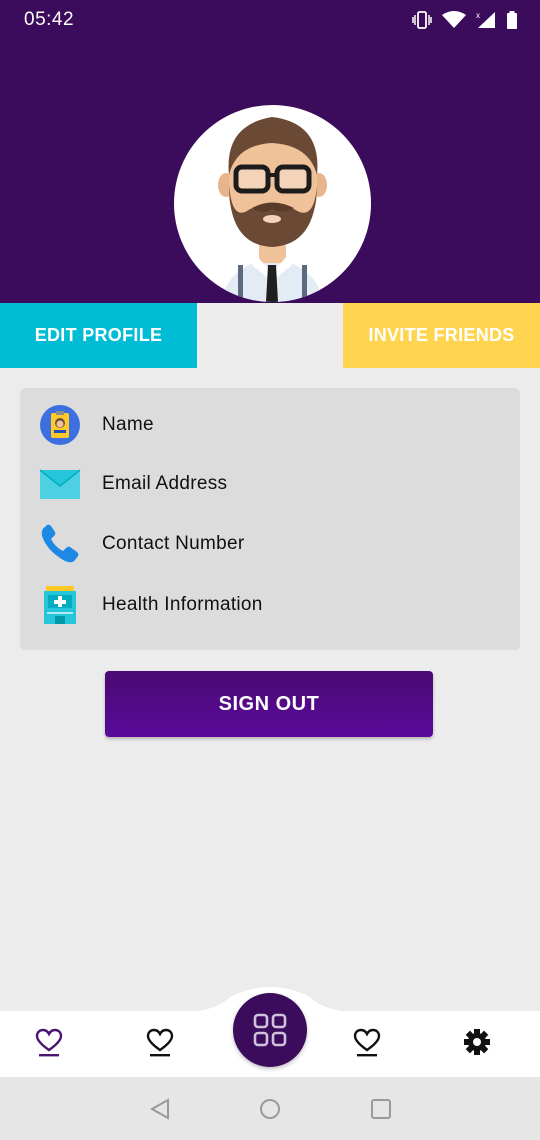 The image size is (540, 1140). I want to click on grid-icon, so click(270, 1030).